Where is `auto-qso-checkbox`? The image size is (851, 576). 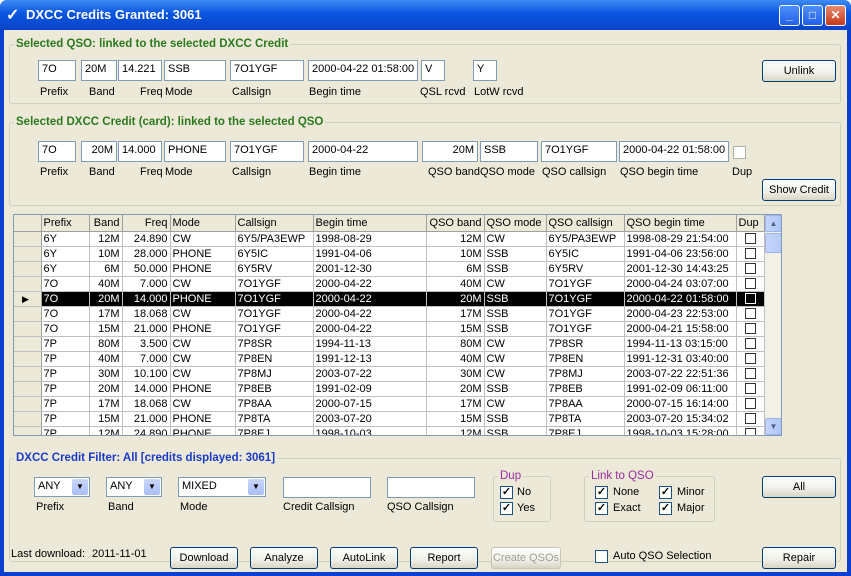
auto-qso-checkbox is located at coordinates (601, 556).